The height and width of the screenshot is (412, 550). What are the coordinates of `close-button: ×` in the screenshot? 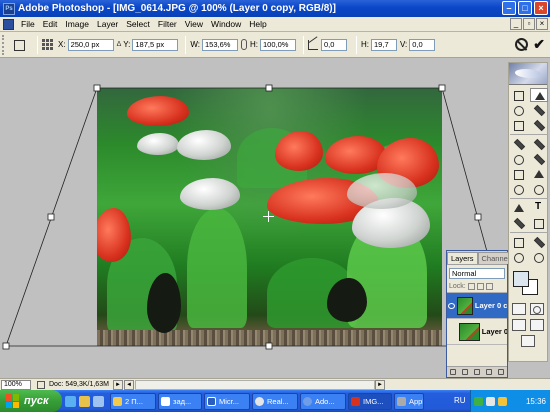 It's located at (541, 8).